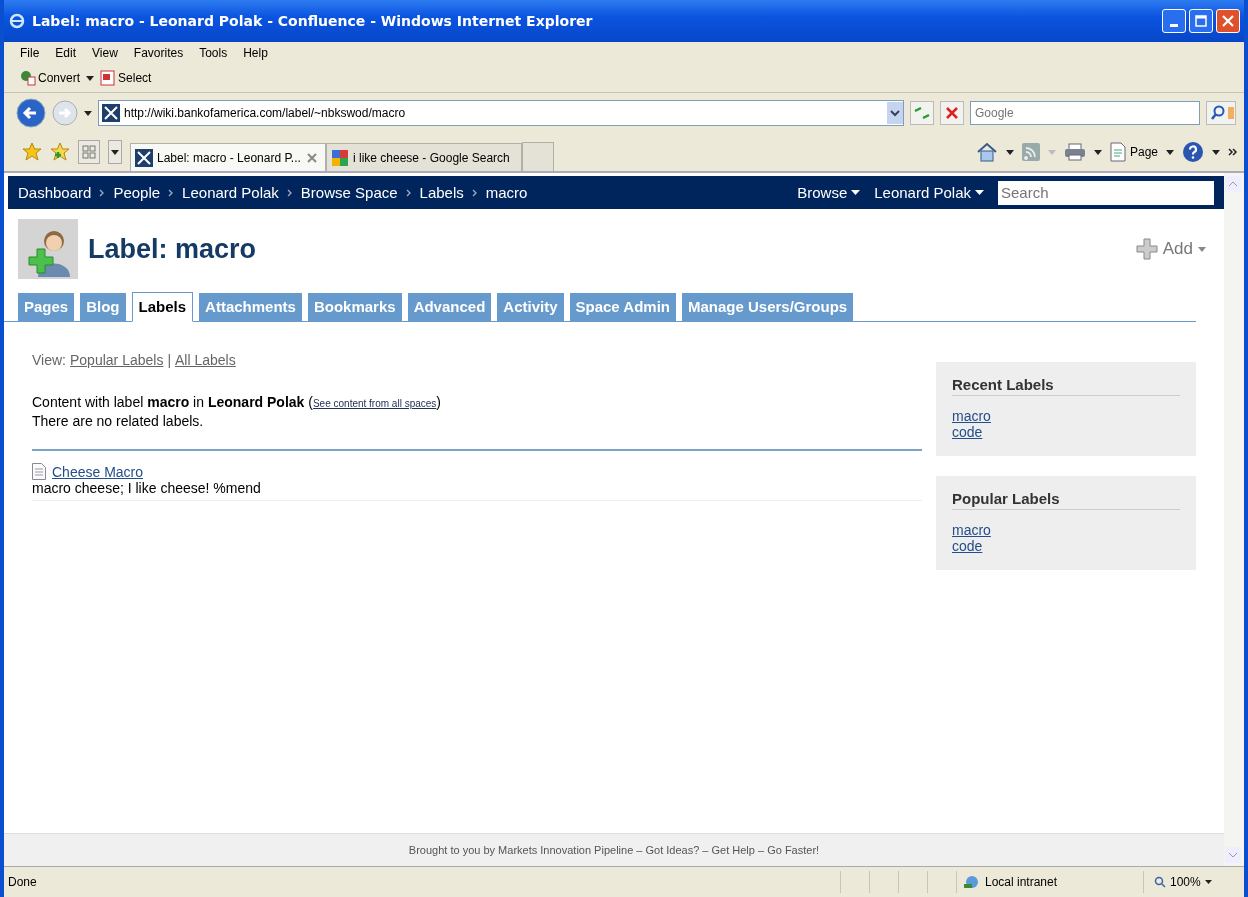 This screenshot has height=897, width=1248. Describe the element at coordinates (506, 192) in the screenshot. I see `breadcrumb-link: macro` at that location.